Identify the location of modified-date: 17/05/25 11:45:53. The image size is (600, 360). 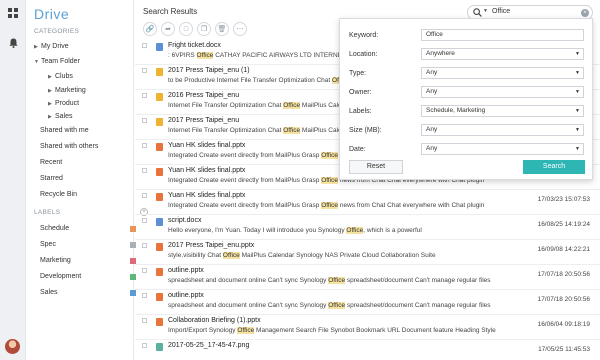
(564, 349).